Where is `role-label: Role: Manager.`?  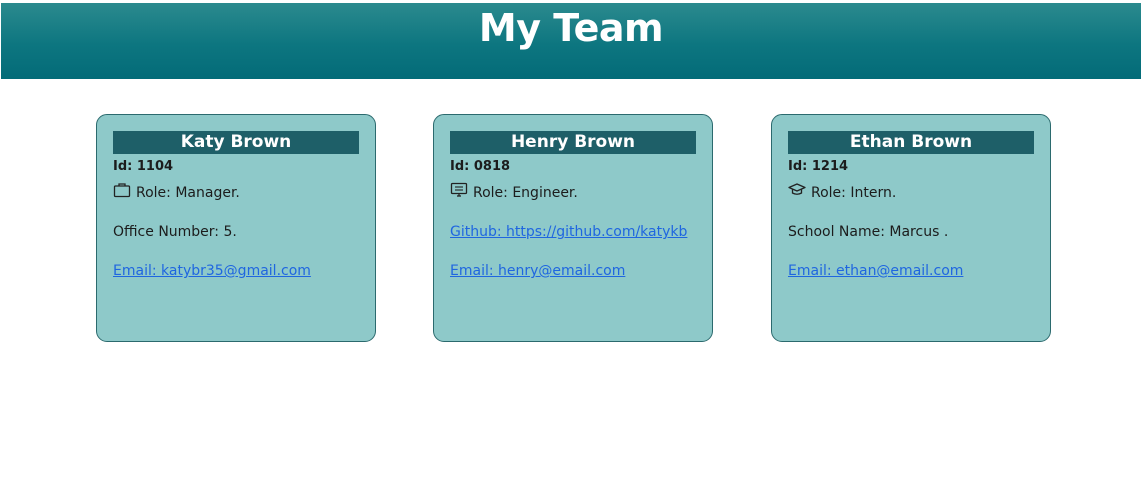
role-label: Role: Manager. is located at coordinates (188, 193).